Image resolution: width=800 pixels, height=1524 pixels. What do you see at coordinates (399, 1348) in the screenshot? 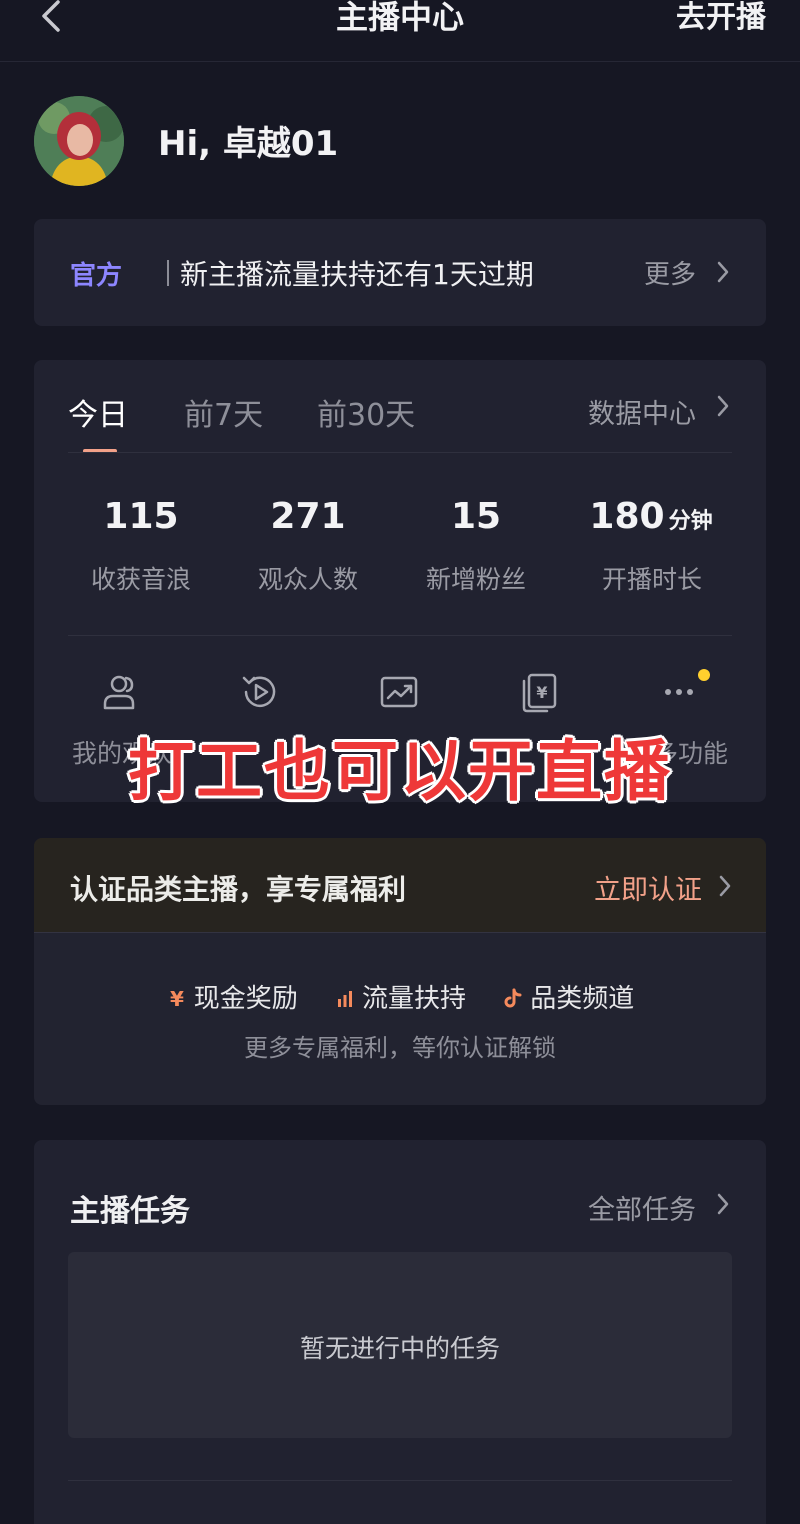
I see `empty-tasks-text: 暂无进行中的任务` at bounding box center [399, 1348].